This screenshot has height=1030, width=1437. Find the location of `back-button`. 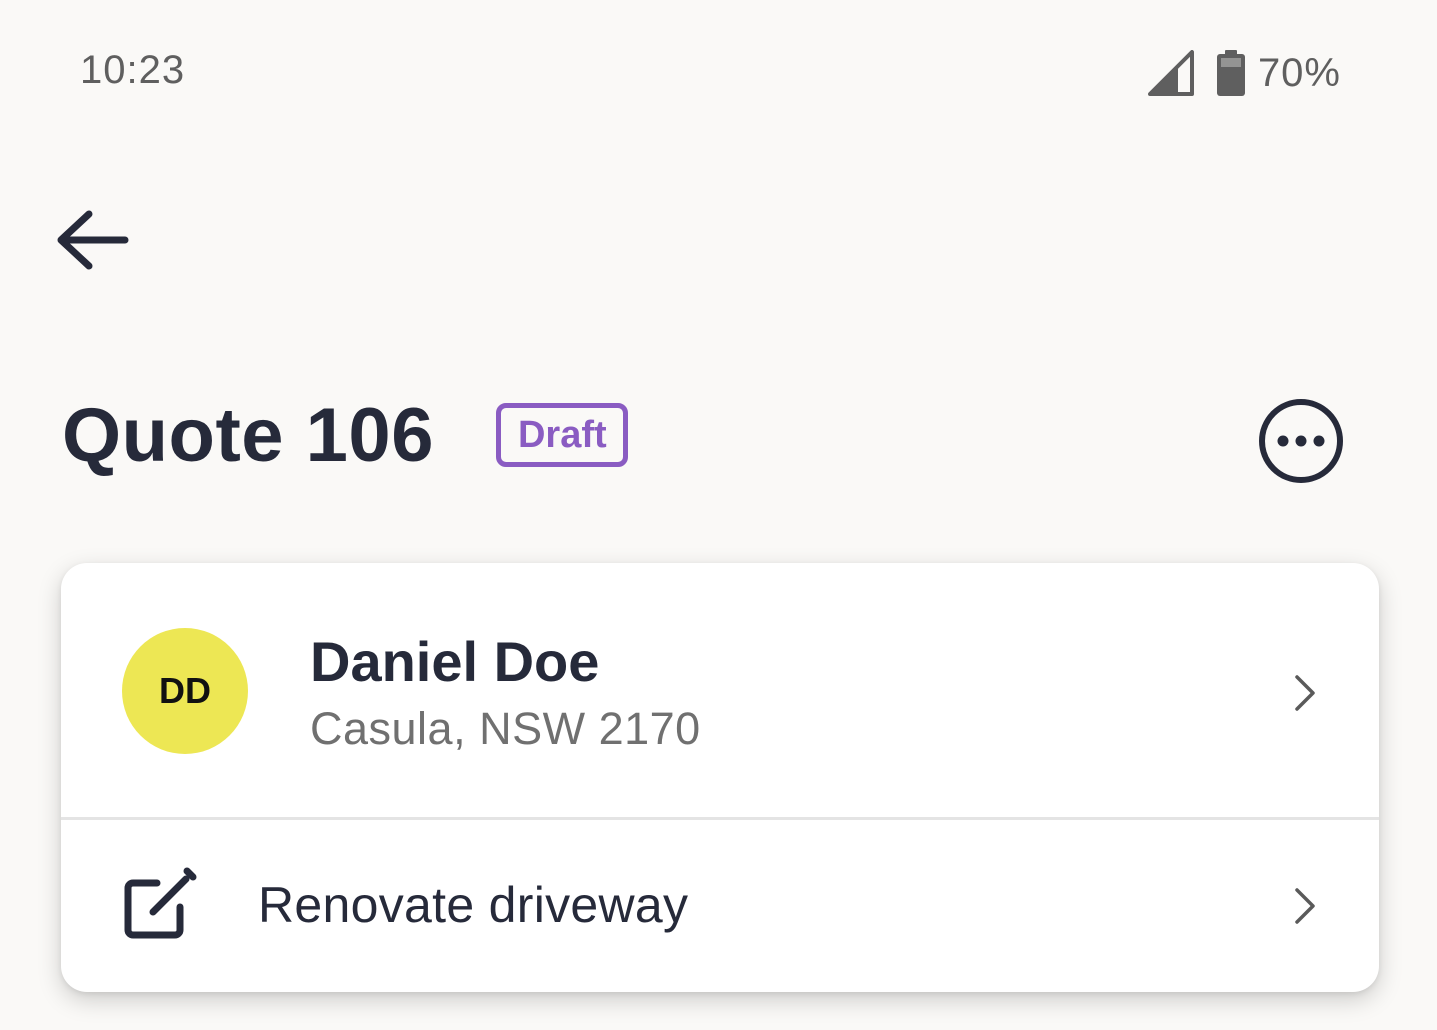

back-button is located at coordinates (91, 240).